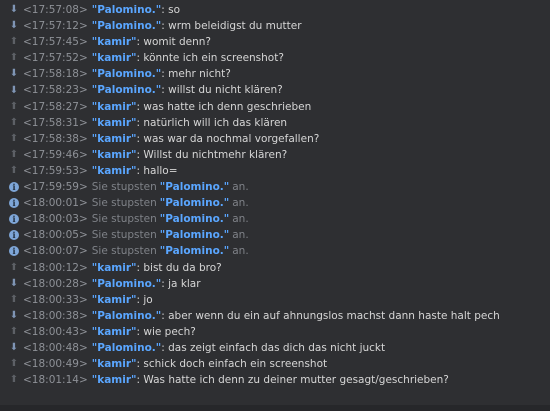 This screenshot has width=550, height=411. What do you see at coordinates (55, 58) in the screenshot?
I see `timestamp: <17:57:52>` at bounding box center [55, 58].